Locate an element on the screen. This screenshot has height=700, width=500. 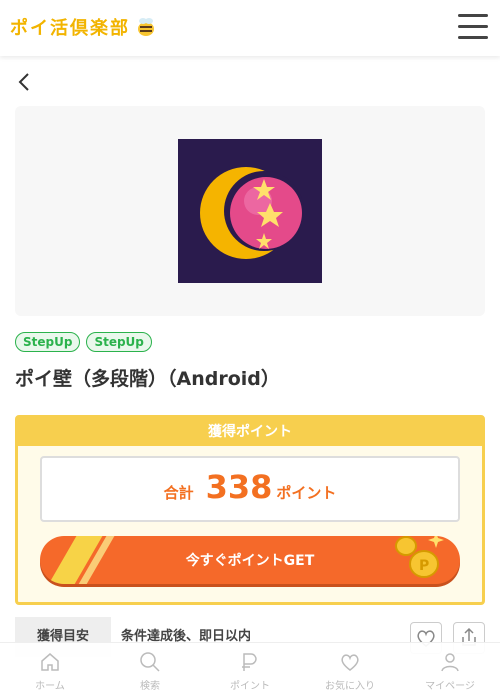
nav-favorites: お気に入り is located at coordinates (350, 671).